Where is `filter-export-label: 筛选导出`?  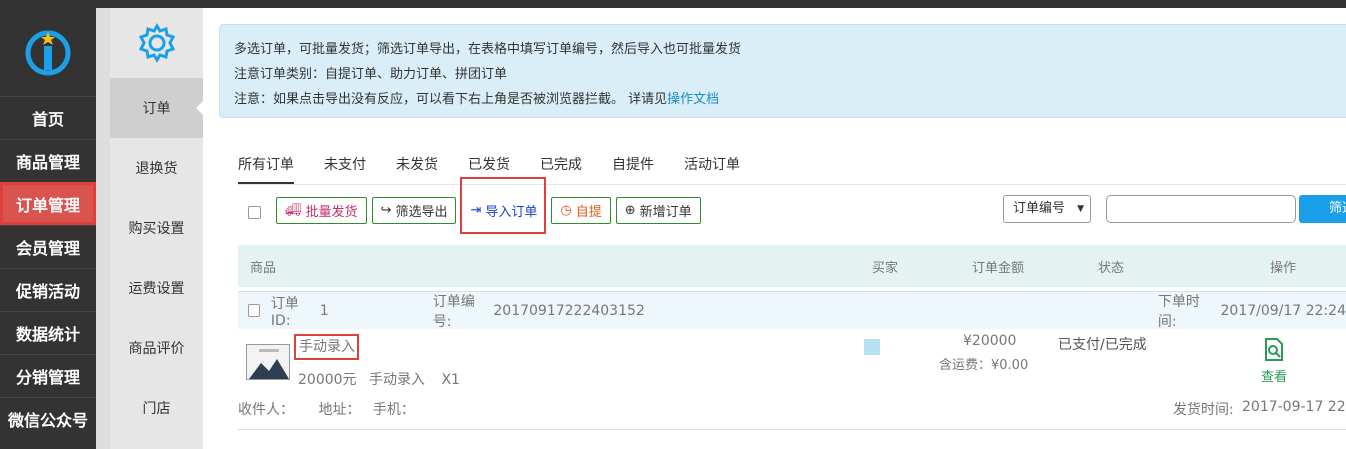 filter-export-label: 筛选导出 is located at coordinates (421, 212).